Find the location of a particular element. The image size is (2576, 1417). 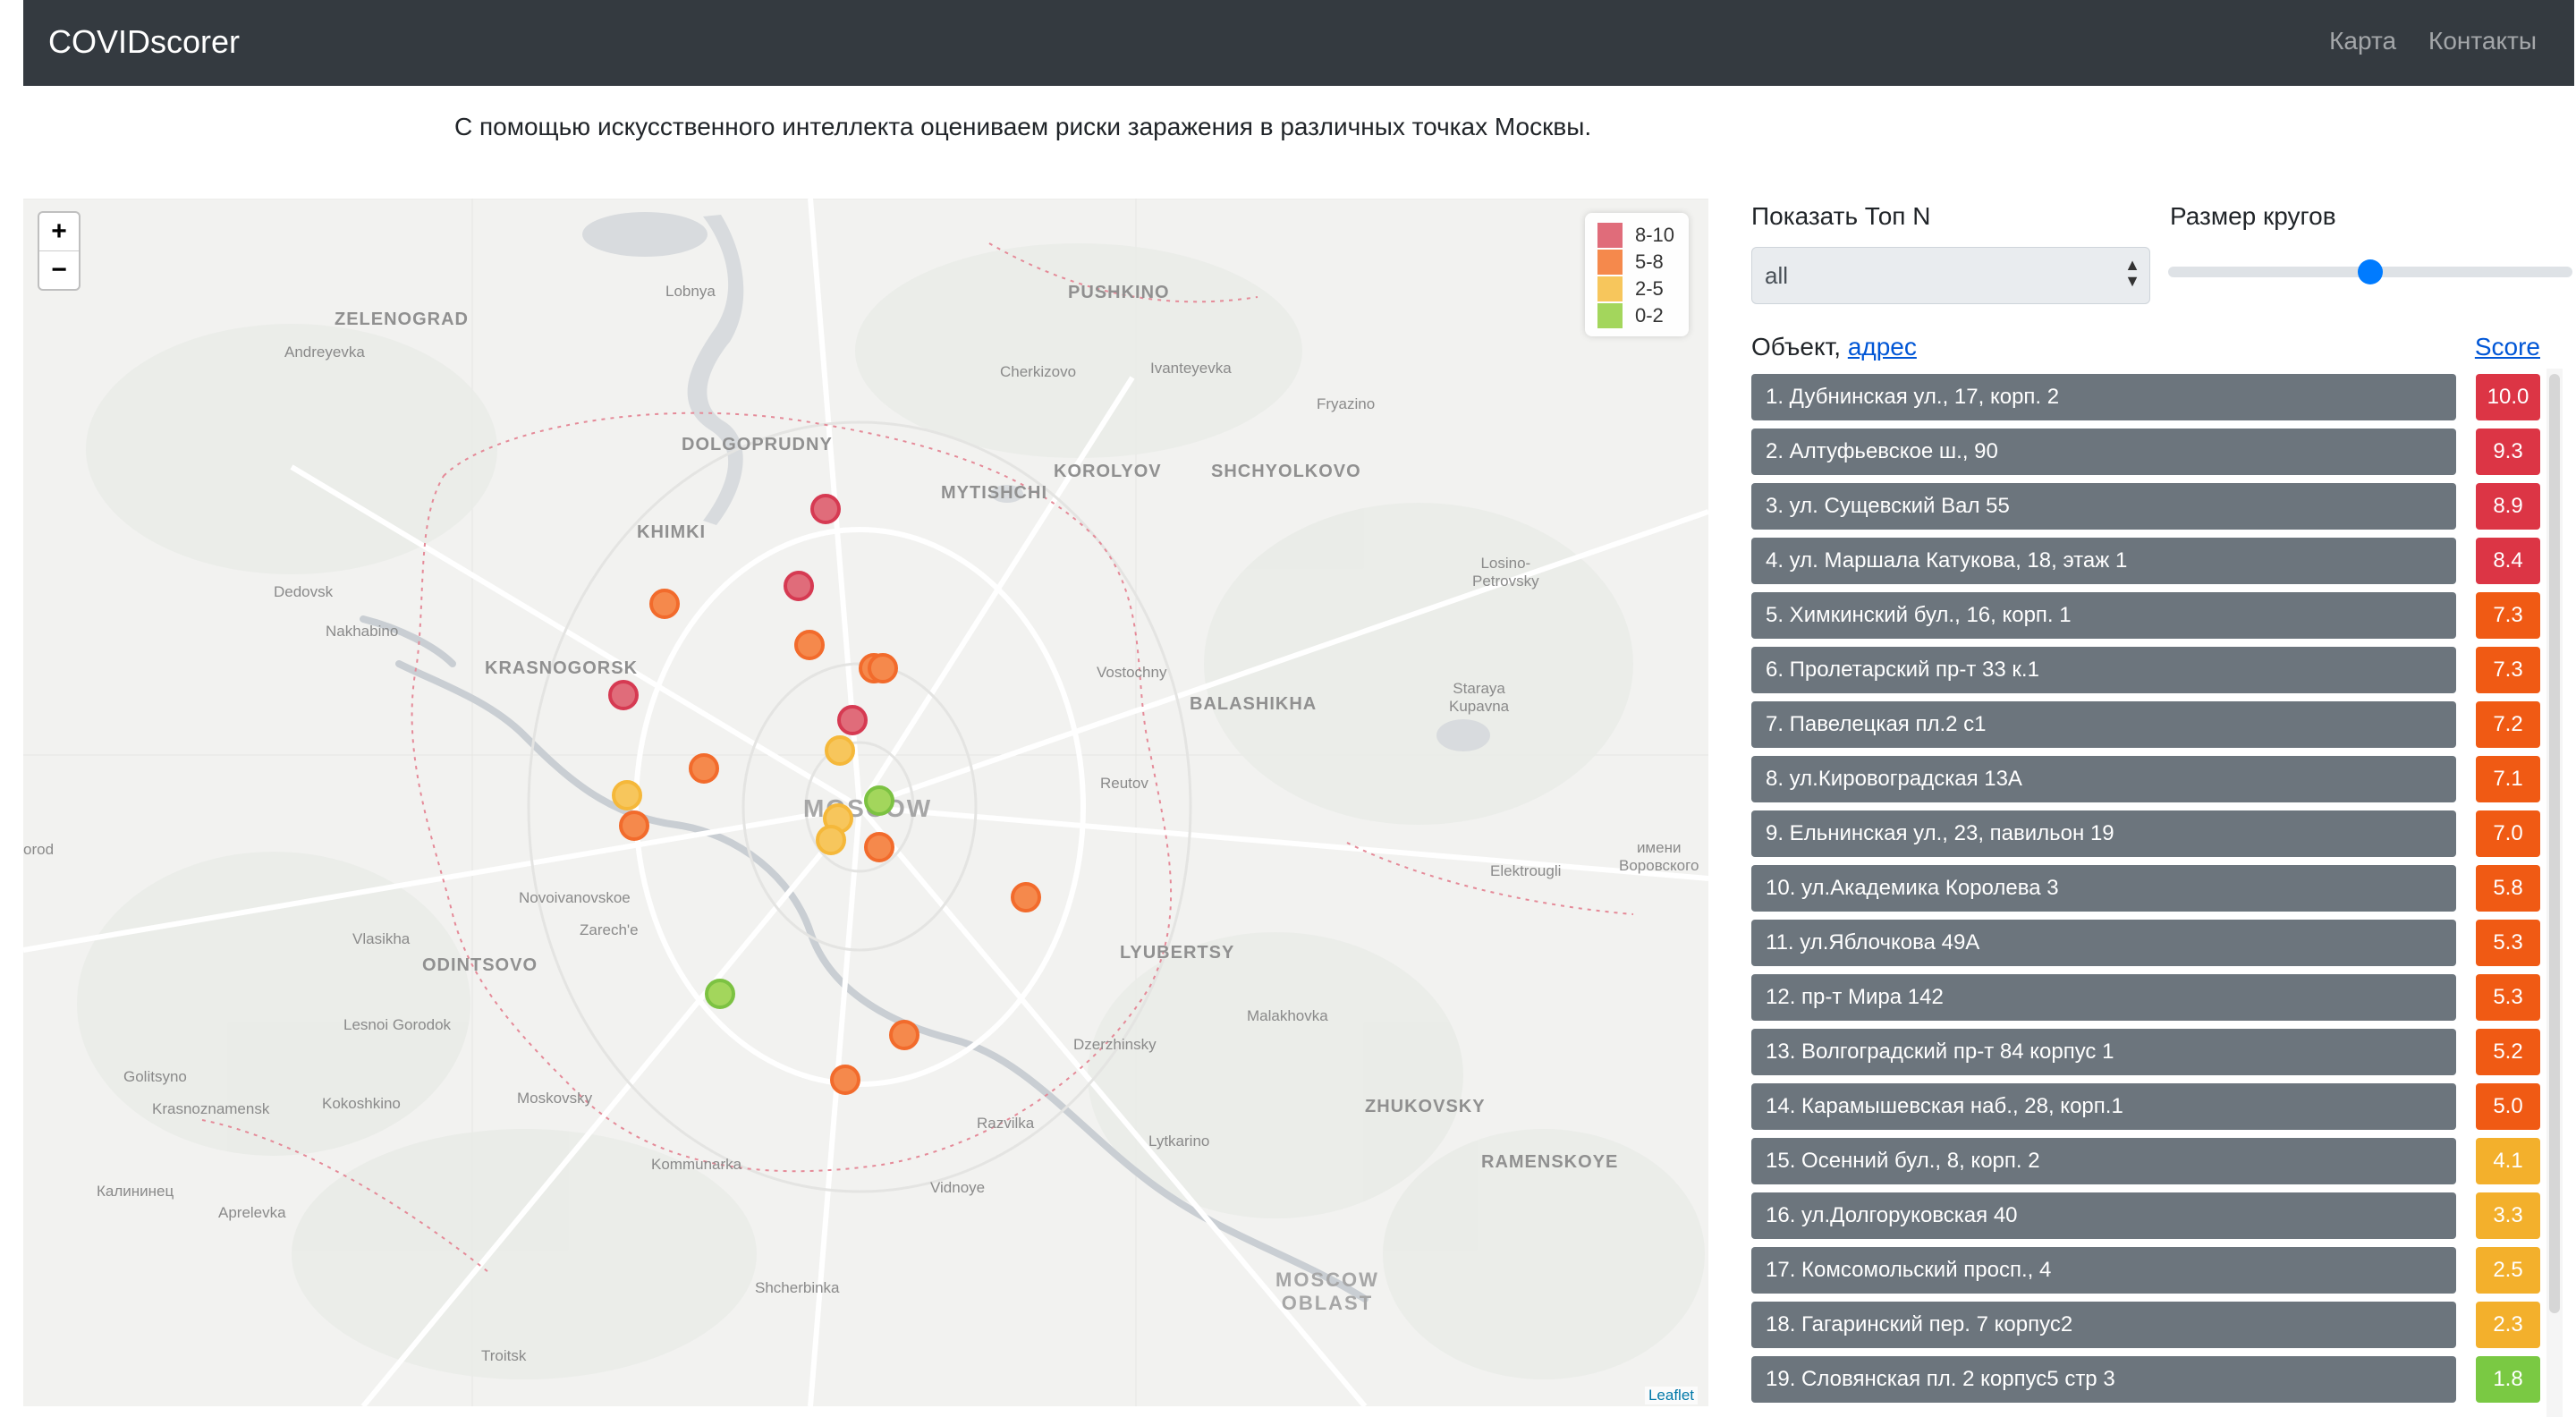

score-badge: 9.3 is located at coordinates (2508, 452).